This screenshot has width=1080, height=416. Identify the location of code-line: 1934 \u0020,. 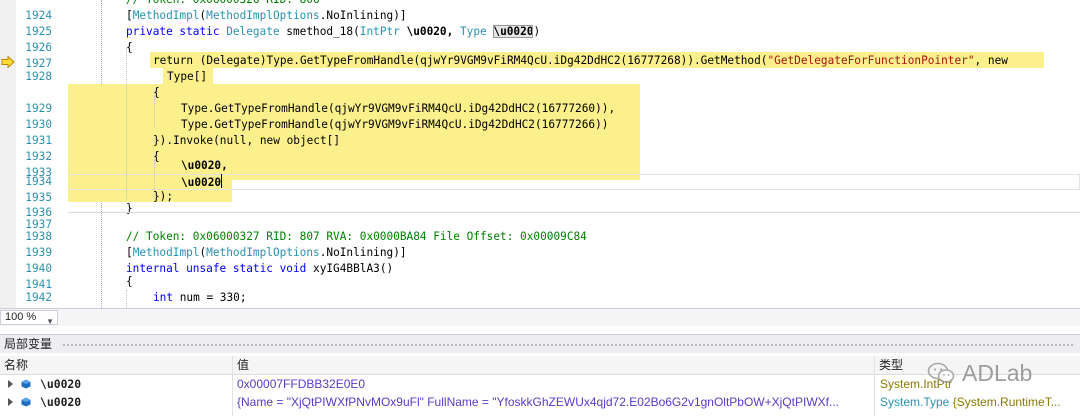
(540, 173).